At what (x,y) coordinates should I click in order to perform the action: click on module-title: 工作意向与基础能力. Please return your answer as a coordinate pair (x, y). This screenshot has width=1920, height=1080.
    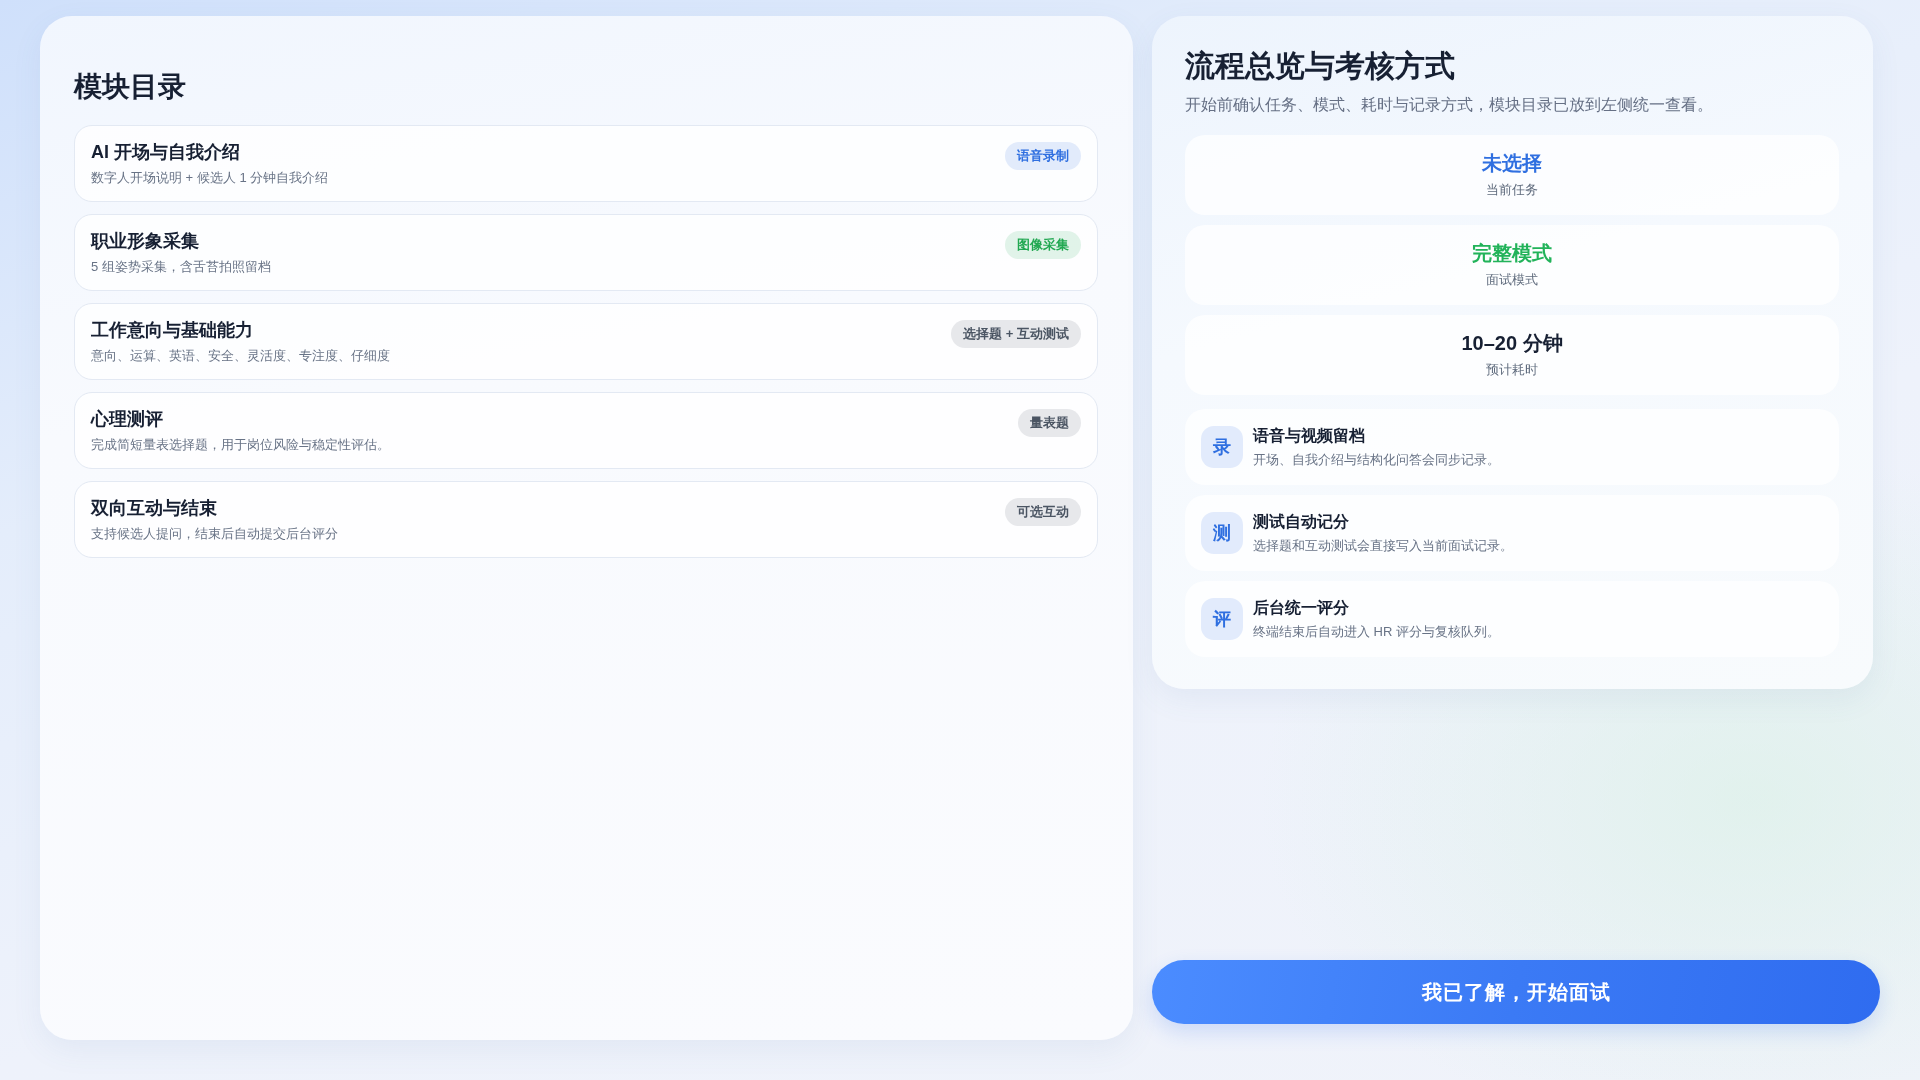
    Looking at the image, I should click on (172, 330).